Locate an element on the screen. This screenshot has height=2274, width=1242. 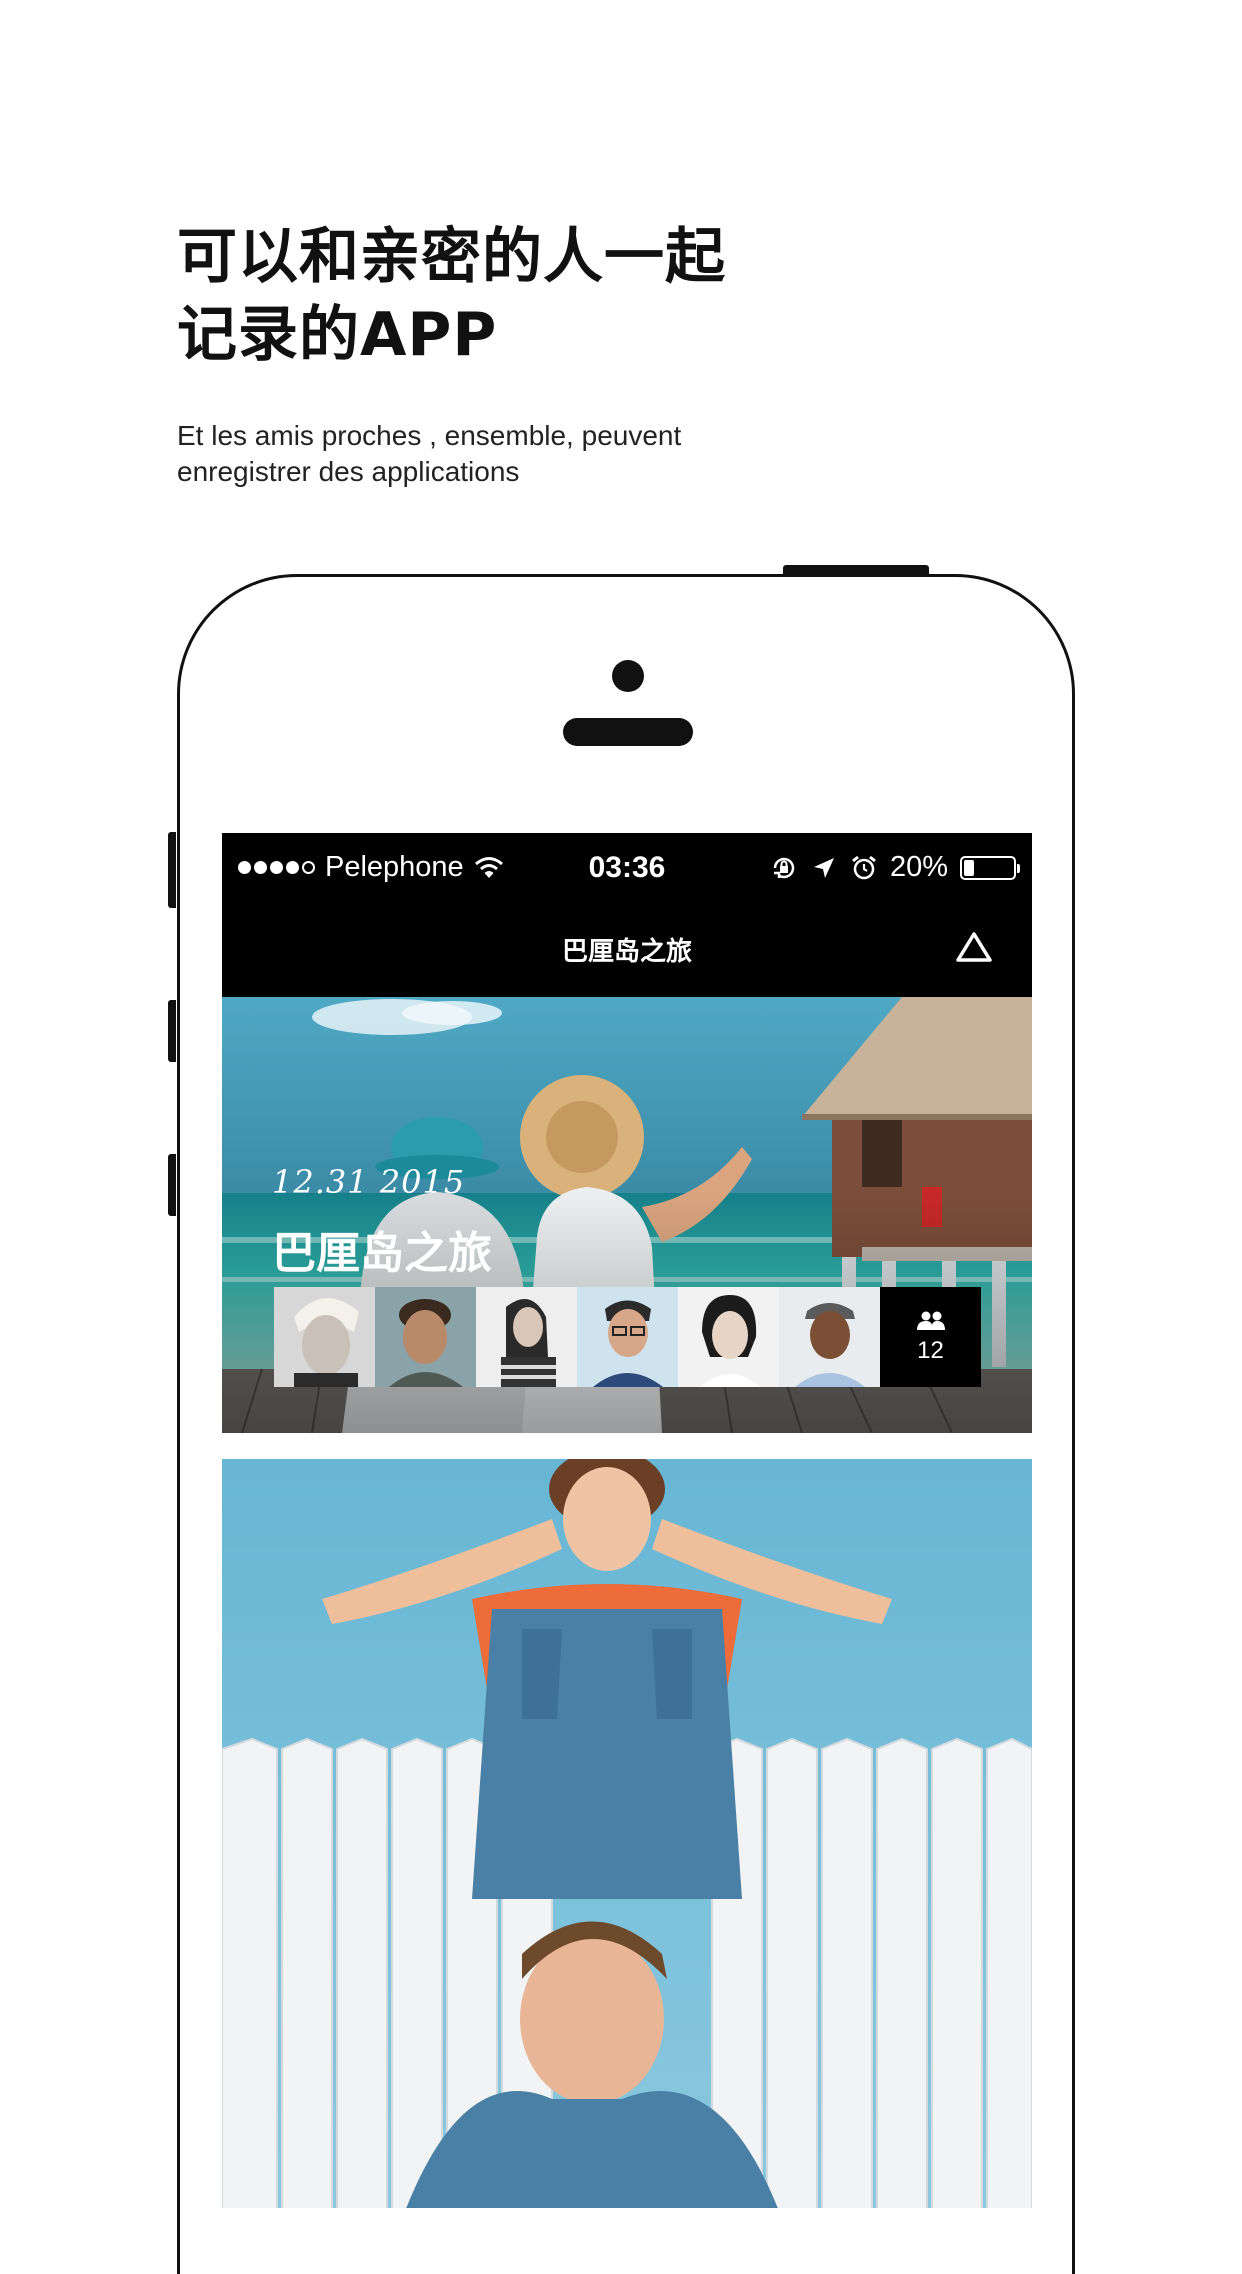
headline: 可以和亲密的人一起 记录的APP is located at coordinates (627, 296).